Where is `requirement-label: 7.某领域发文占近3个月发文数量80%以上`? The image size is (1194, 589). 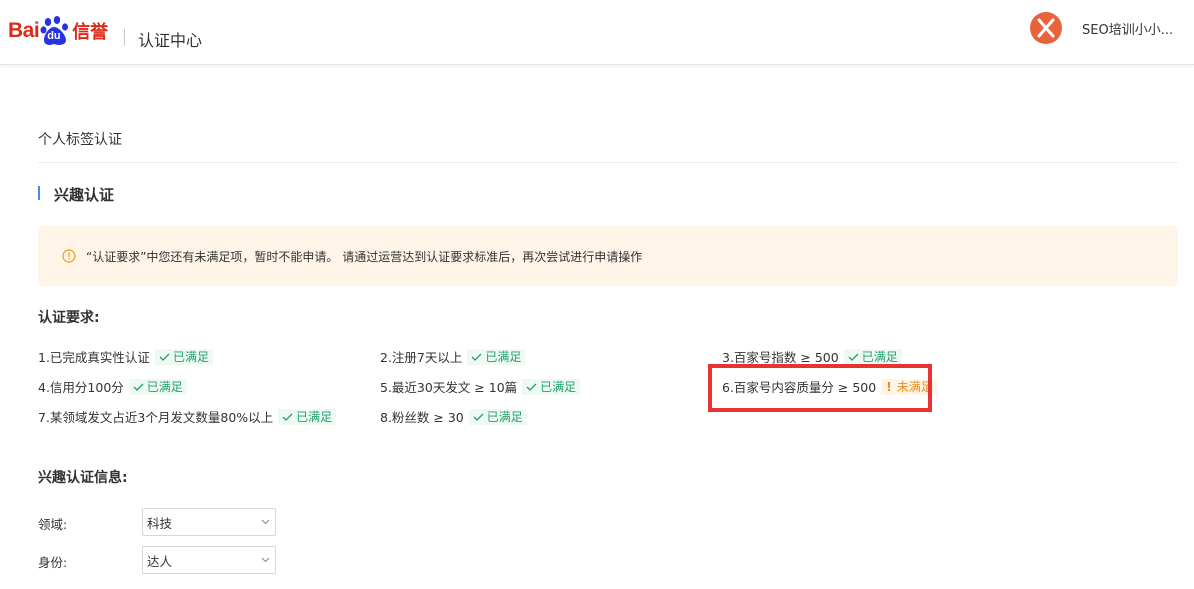
requirement-label: 7.某领域发文占近3个月发文数量80%以上 is located at coordinates (156, 417).